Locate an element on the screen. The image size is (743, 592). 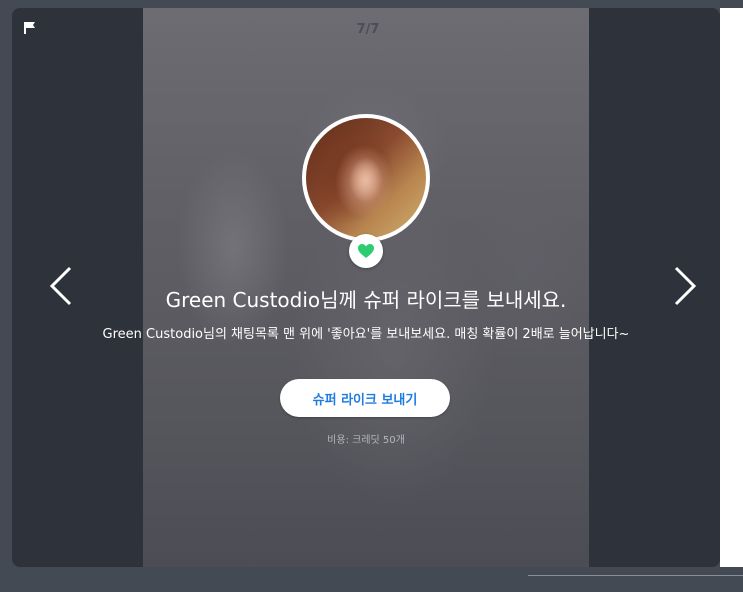
background-page-edge is located at coordinates (731, 287).